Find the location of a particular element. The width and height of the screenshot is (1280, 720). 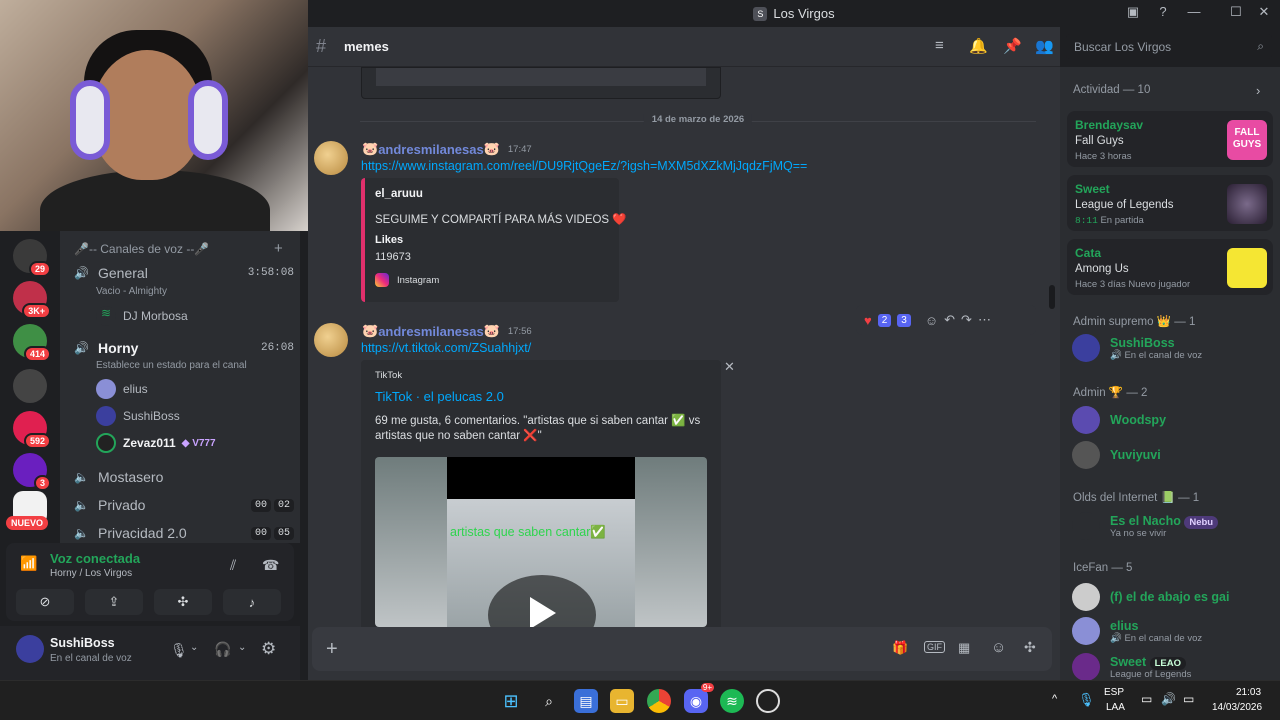

sticker-icon: ▦ is located at coordinates (964, 648).